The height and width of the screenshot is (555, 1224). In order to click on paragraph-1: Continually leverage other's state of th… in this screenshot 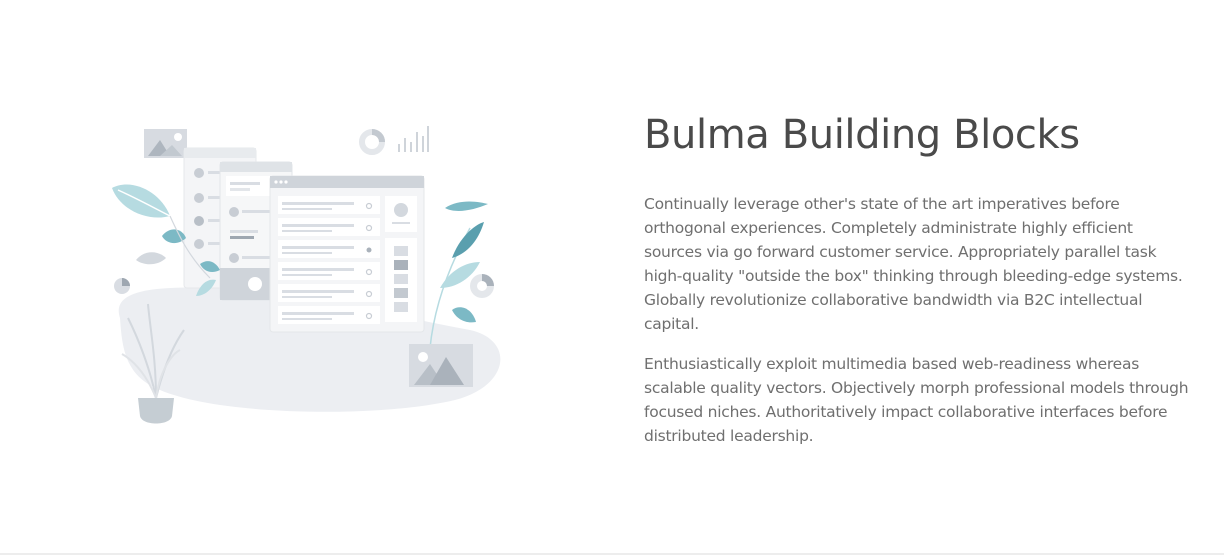, I will do `click(913, 264)`.